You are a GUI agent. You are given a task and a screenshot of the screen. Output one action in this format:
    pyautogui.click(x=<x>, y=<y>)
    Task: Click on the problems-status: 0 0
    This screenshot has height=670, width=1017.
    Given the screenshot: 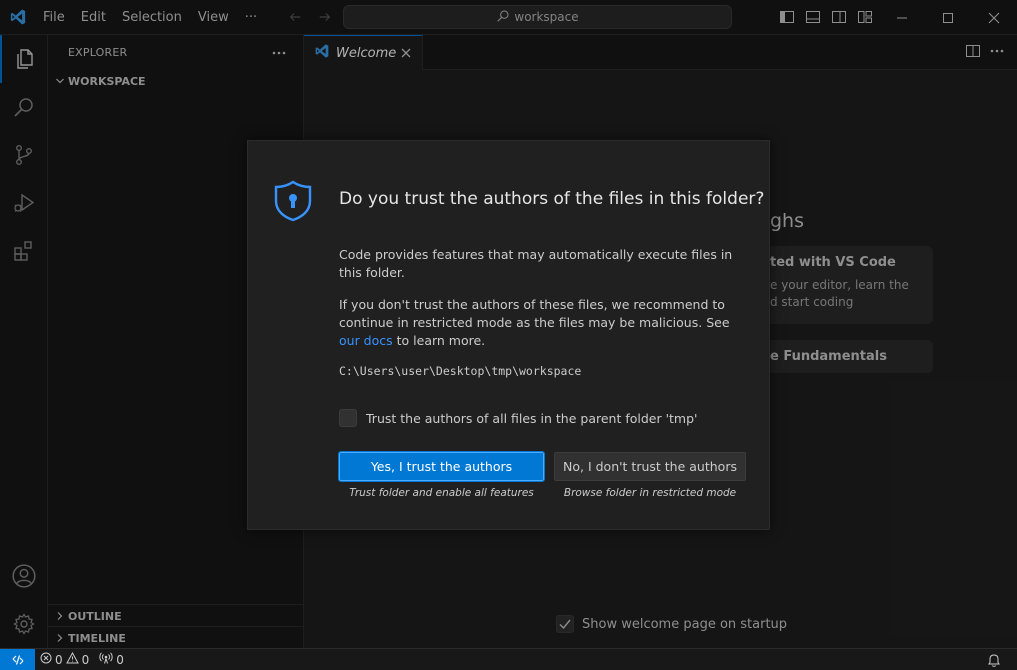 What is the action you would take?
    pyautogui.click(x=64, y=659)
    